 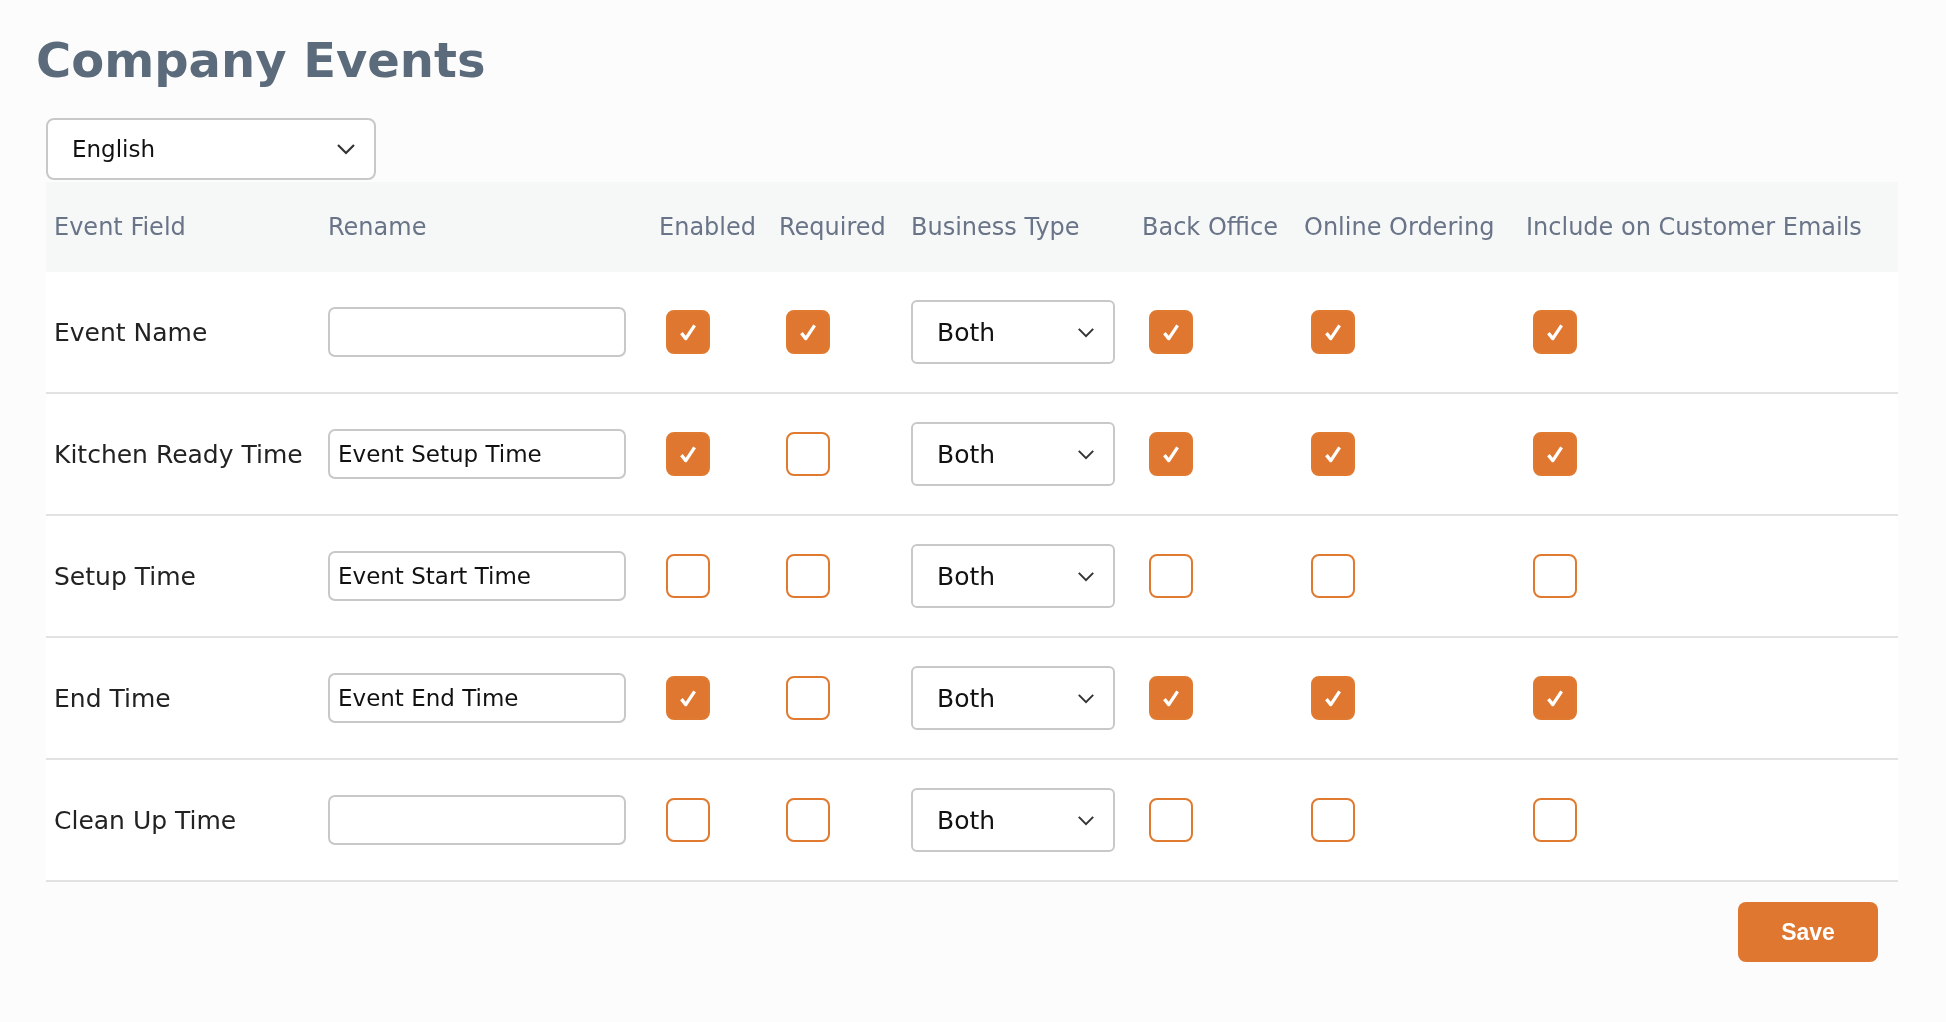 I want to click on page-title: Company Events, so click(x=261, y=60).